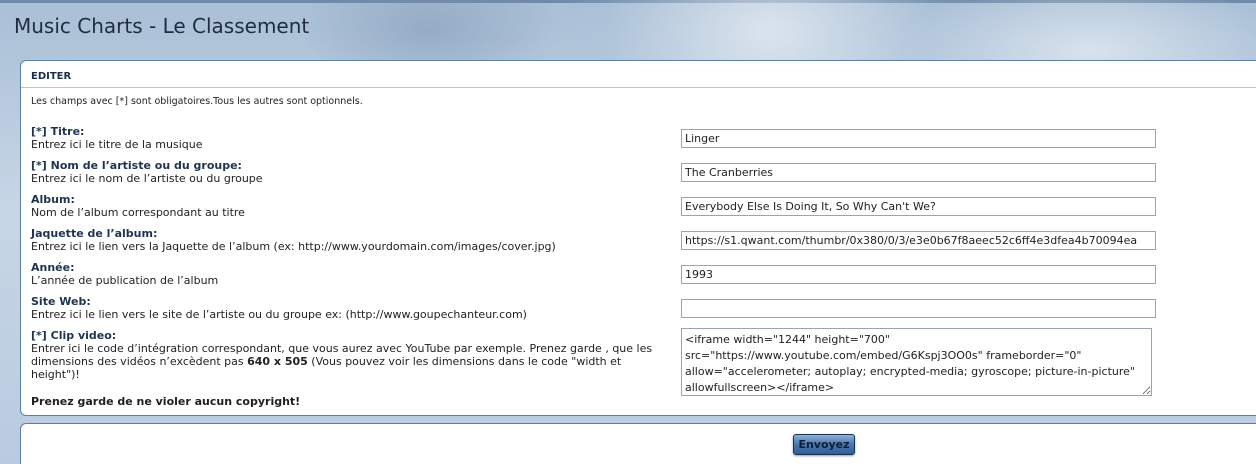 This screenshot has height=464, width=1256. Describe the element at coordinates (628, 1) in the screenshot. I see `top-border` at that location.